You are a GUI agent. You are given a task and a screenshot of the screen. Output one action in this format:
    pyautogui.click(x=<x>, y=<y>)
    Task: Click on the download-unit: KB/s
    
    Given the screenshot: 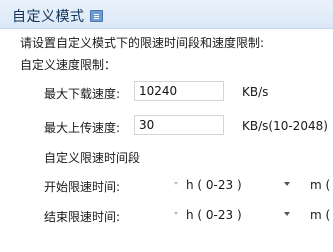 What is the action you would take?
    pyautogui.click(x=255, y=92)
    